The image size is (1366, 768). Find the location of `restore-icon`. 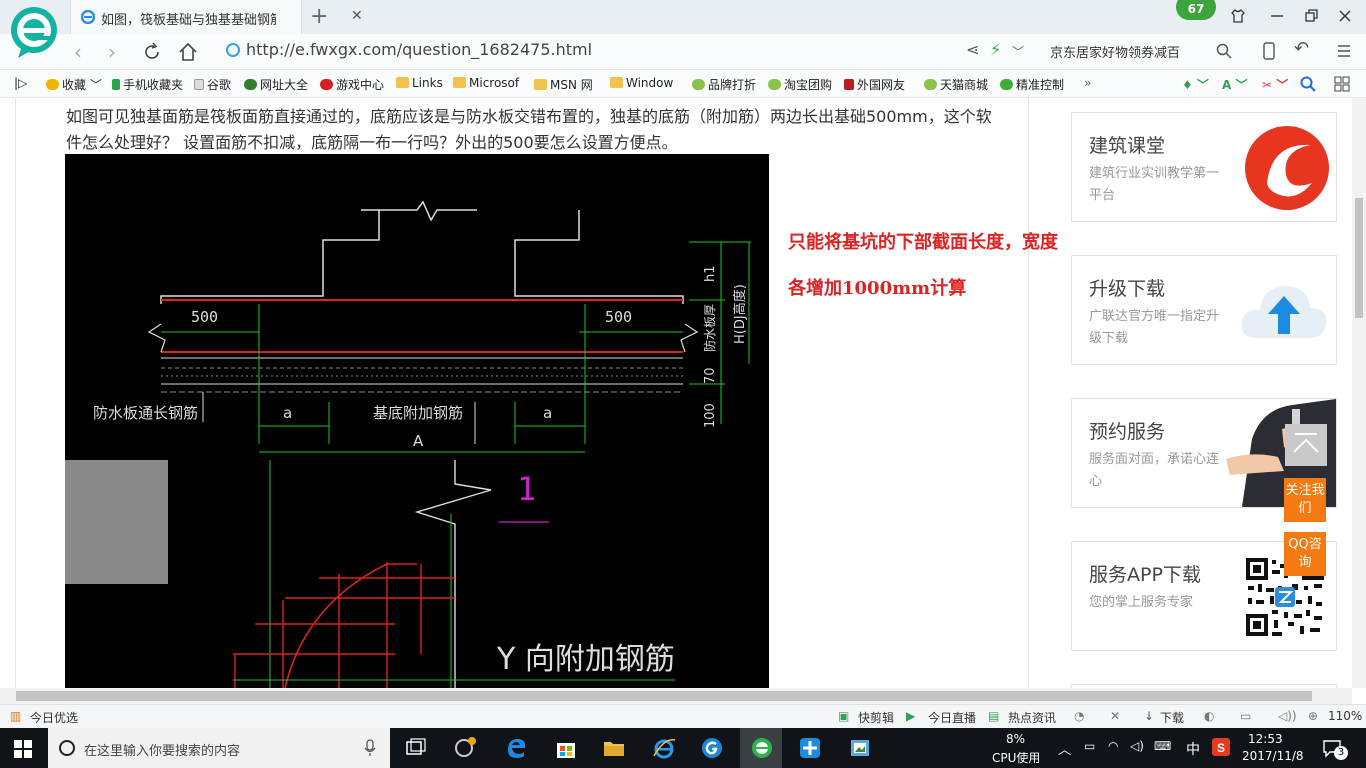

restore-icon is located at coordinates (1312, 16).